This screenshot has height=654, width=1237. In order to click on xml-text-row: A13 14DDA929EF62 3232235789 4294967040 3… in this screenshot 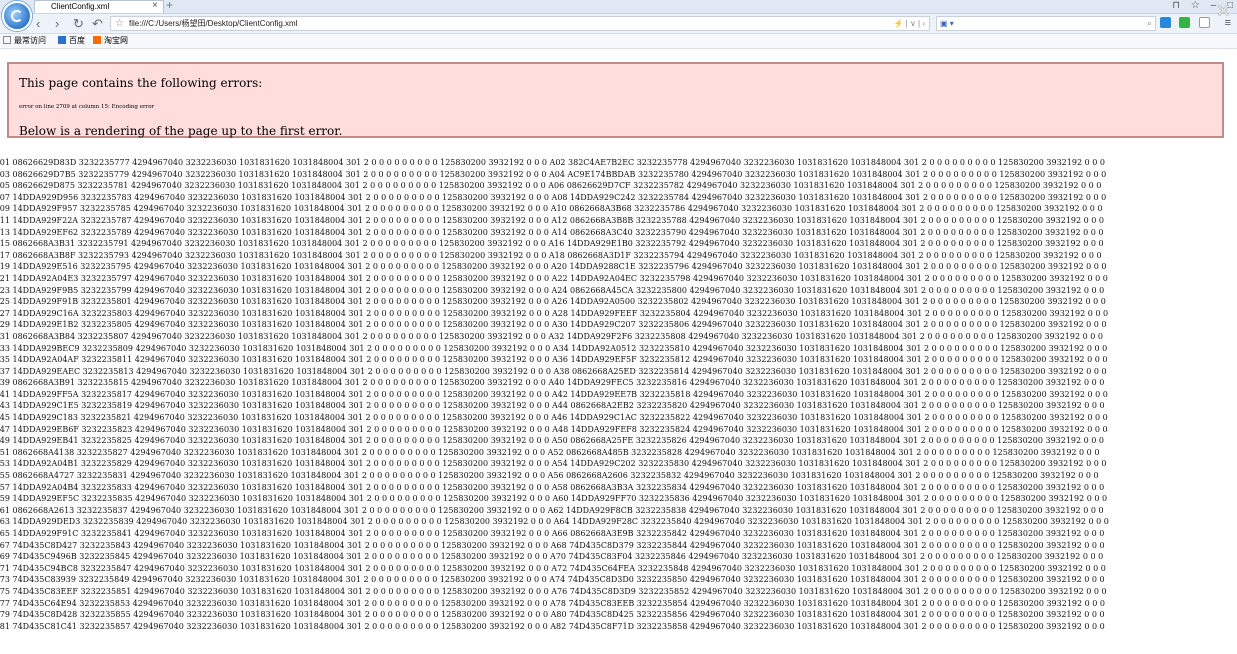, I will do `click(552, 232)`.